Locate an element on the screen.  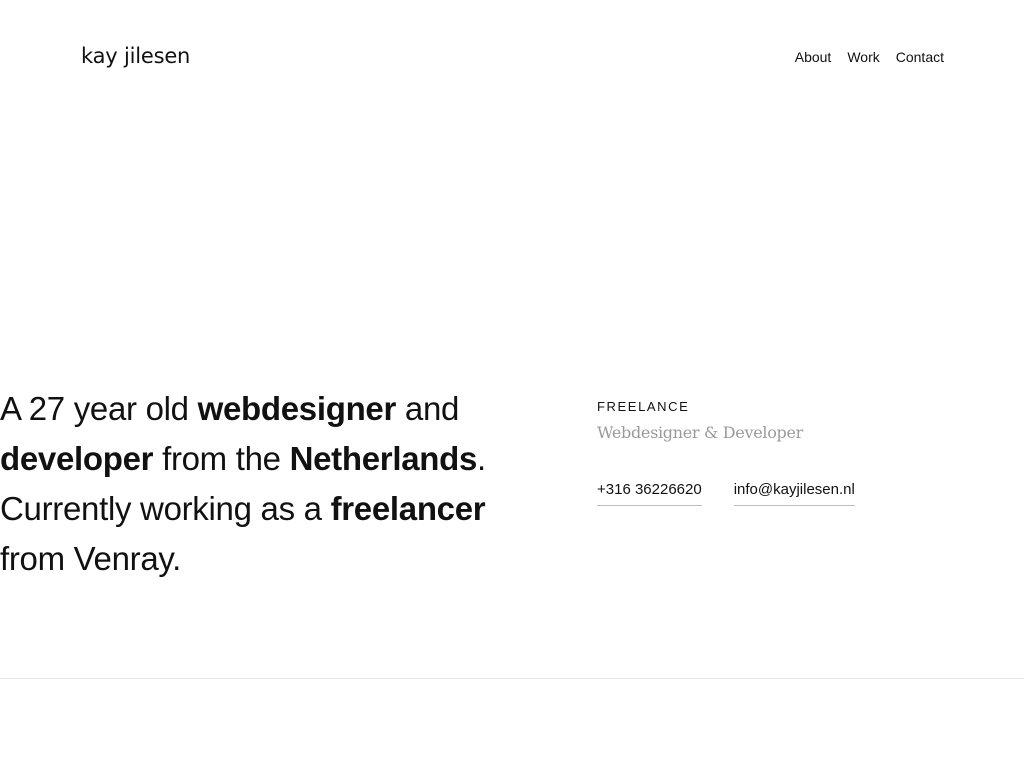
intro-highlight-webdesigner: webdesigner is located at coordinates (297, 408).